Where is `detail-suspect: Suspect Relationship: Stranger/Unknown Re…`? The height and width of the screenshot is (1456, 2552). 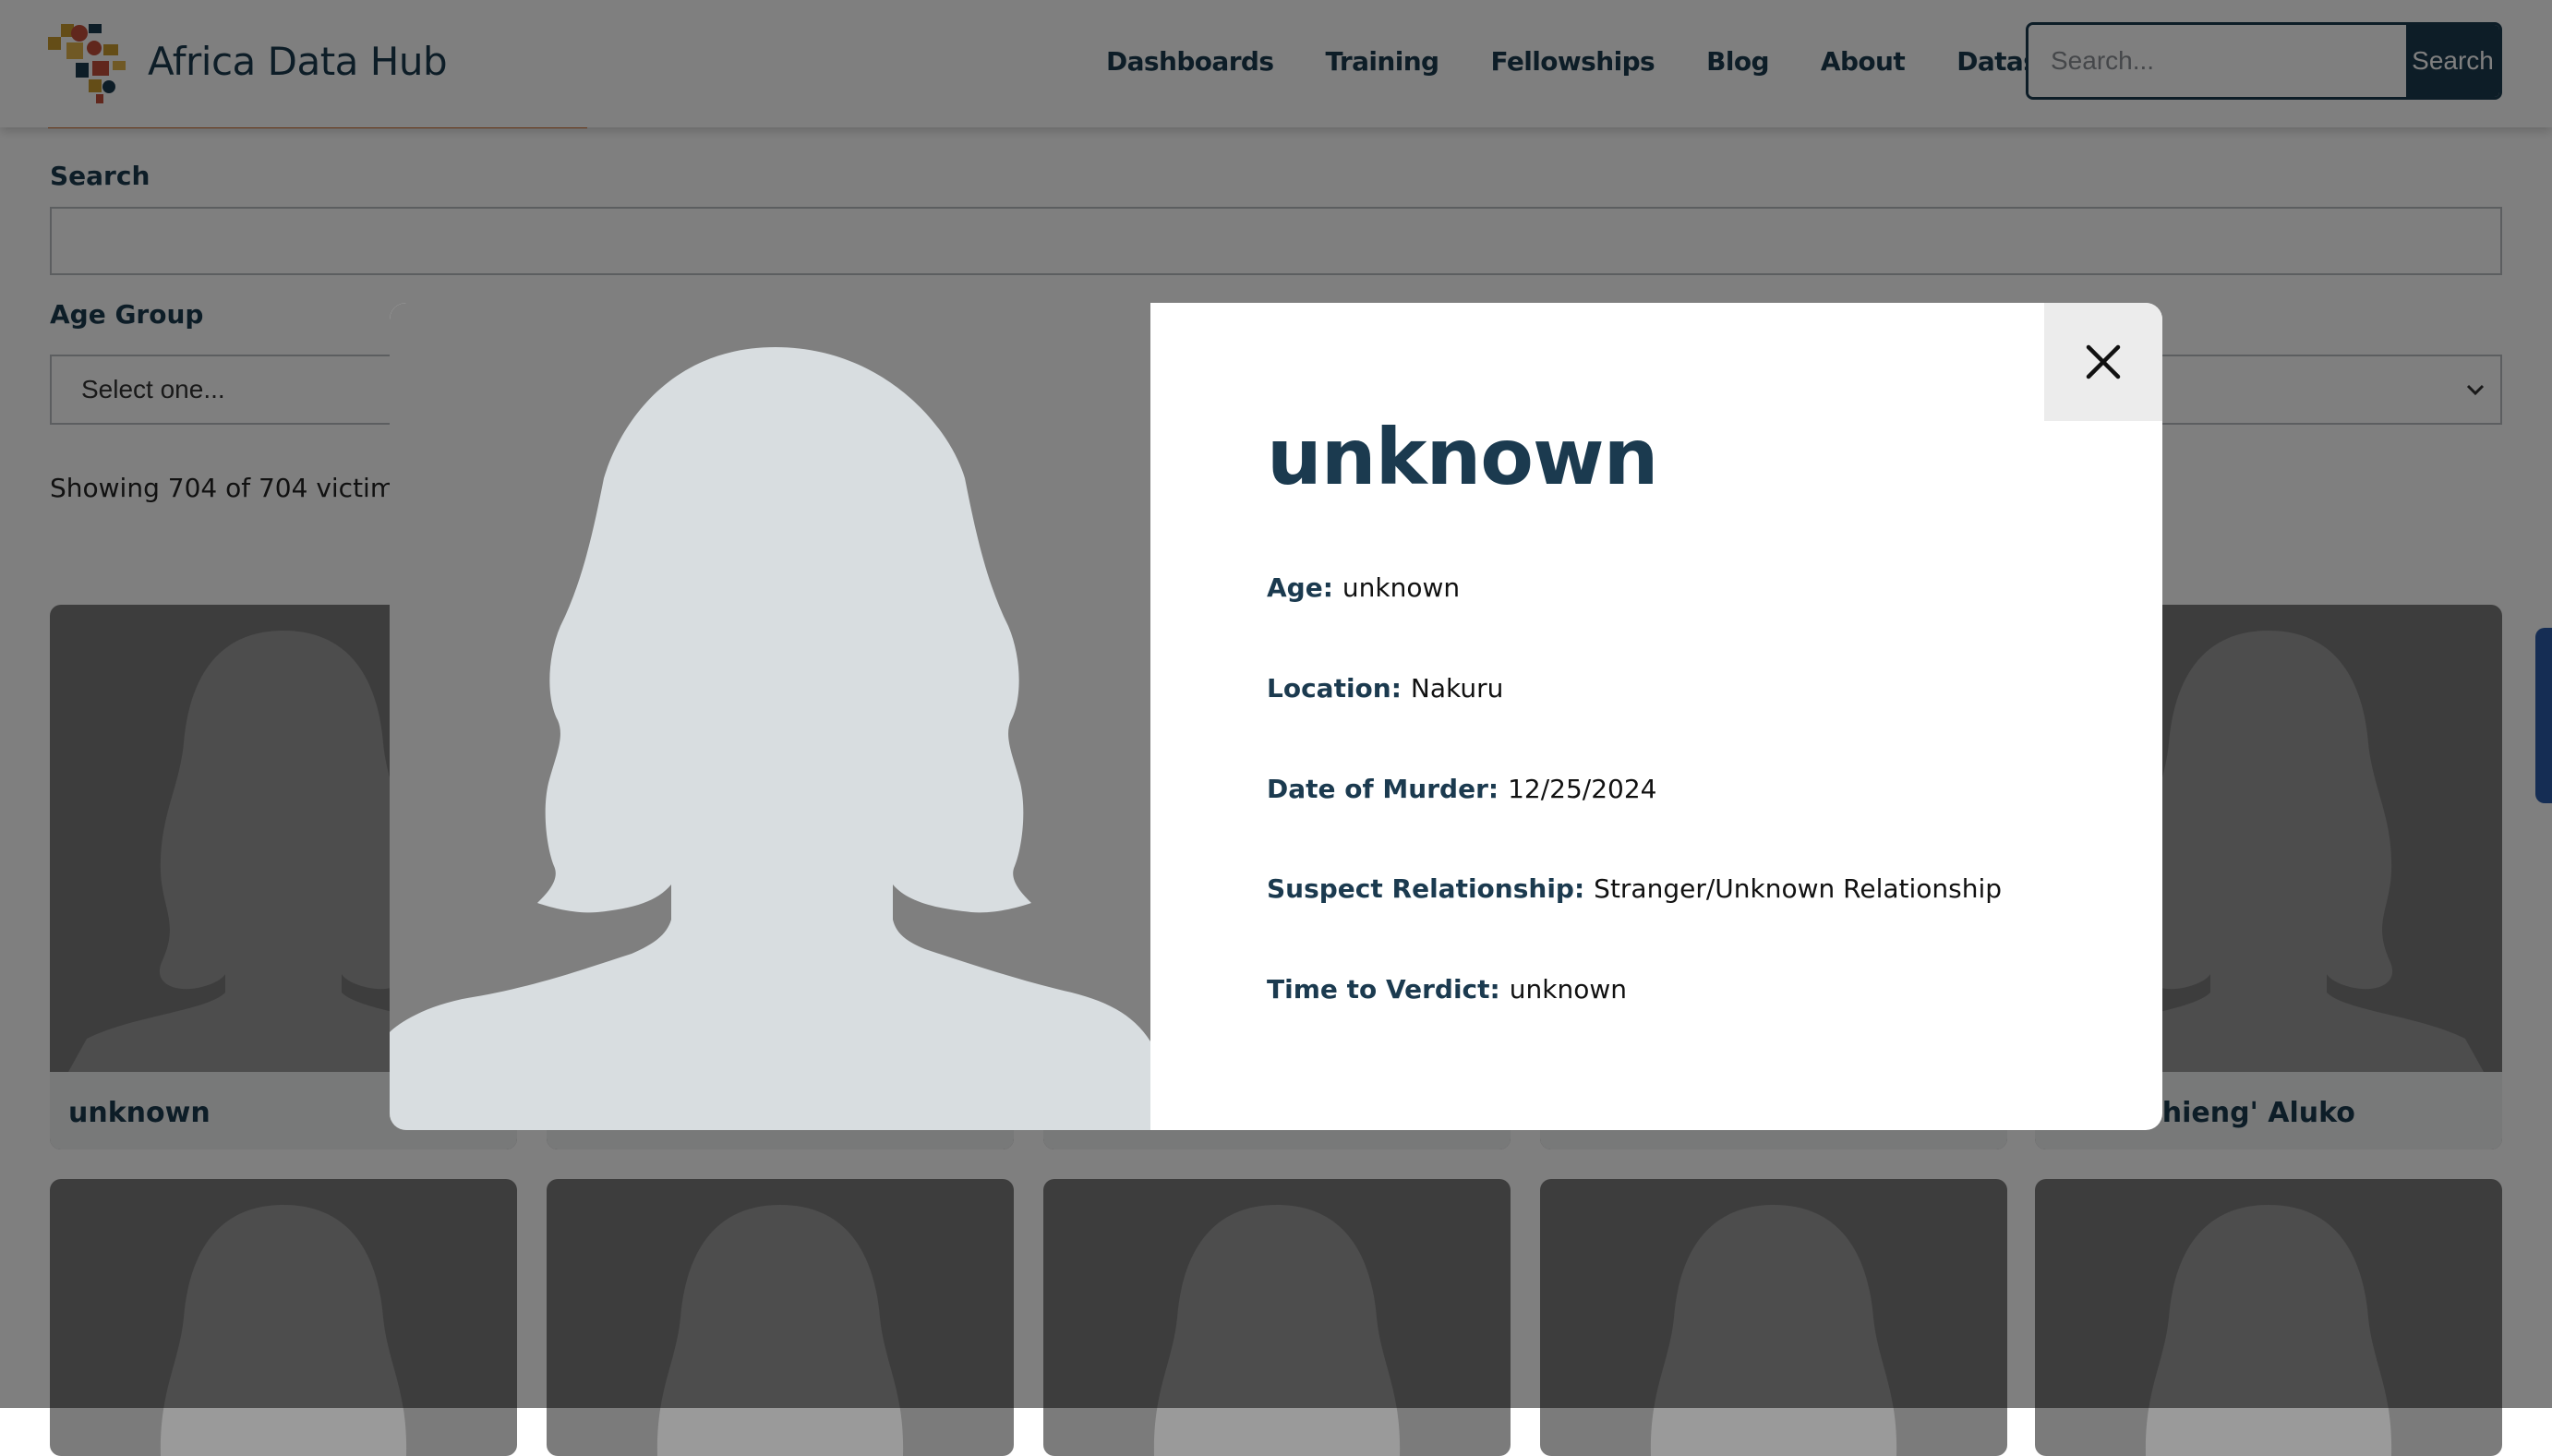
detail-suspect: Suspect Relationship: Stranger/Unknown Re… is located at coordinates (1634, 888).